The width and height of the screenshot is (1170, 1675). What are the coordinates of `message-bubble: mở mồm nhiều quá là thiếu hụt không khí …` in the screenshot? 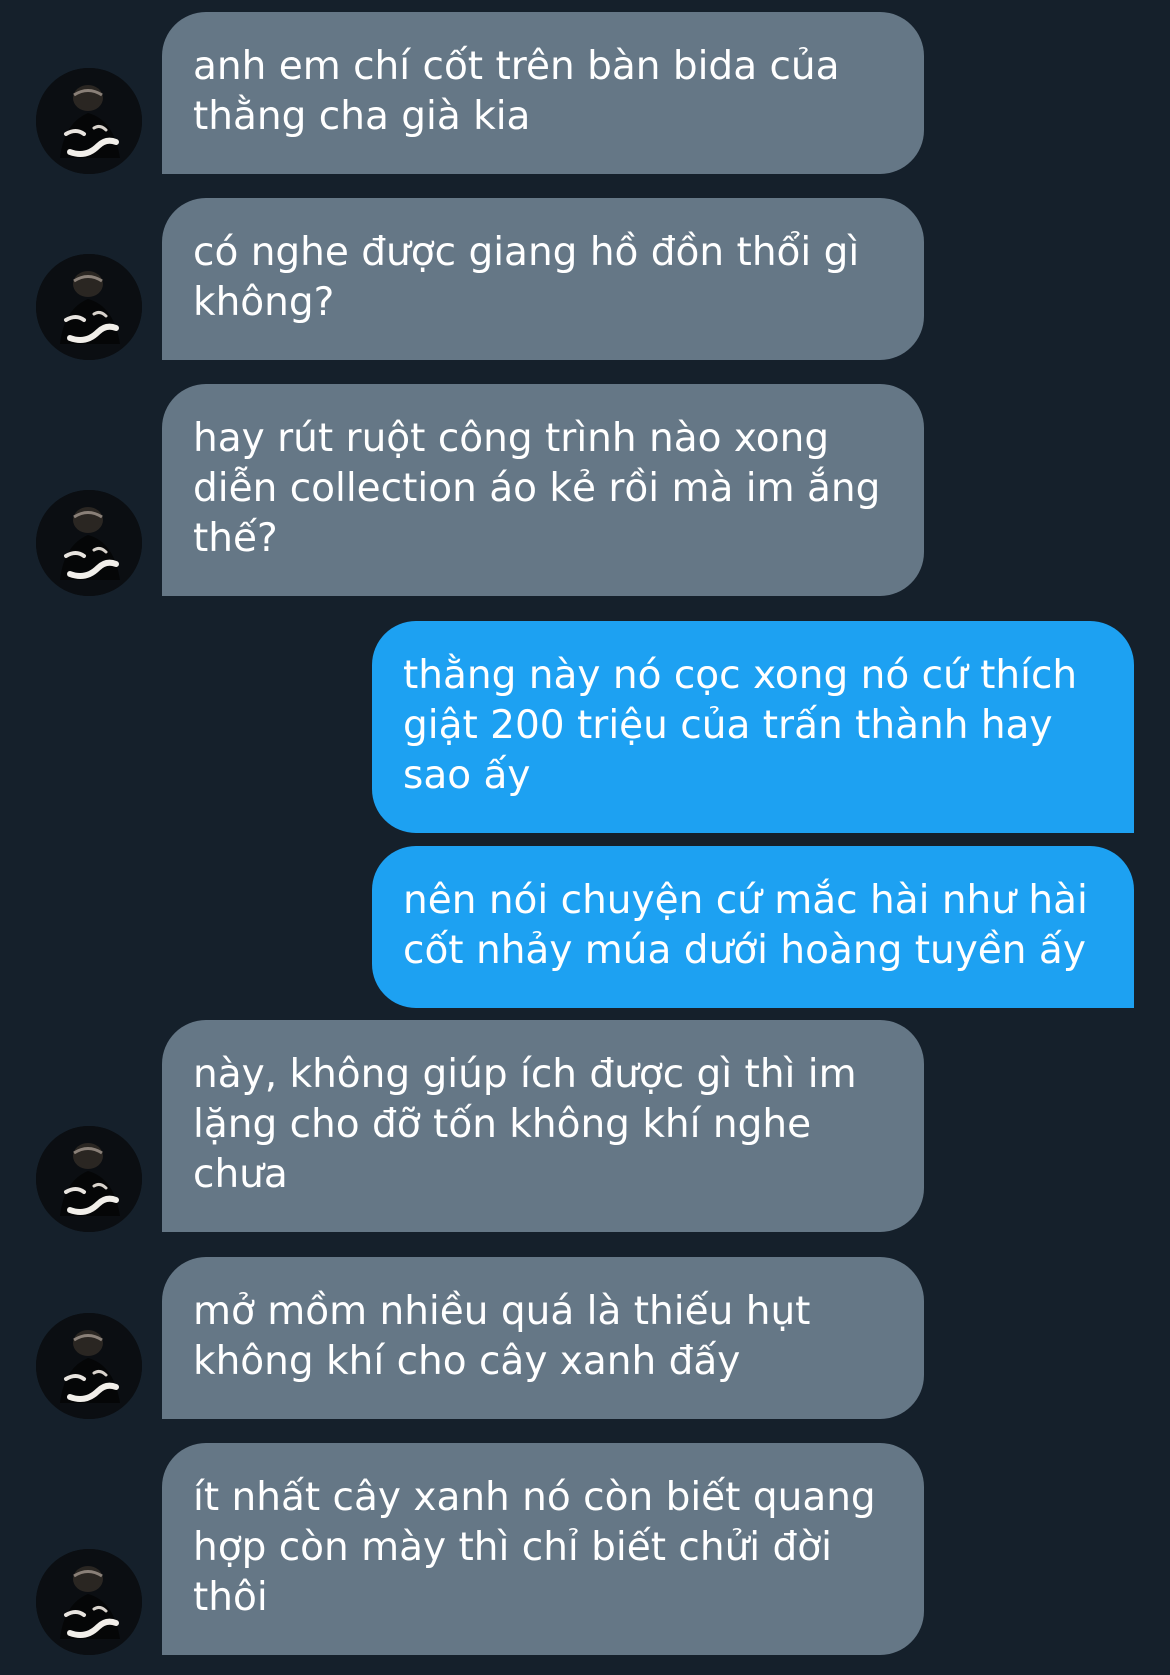 It's located at (543, 1338).